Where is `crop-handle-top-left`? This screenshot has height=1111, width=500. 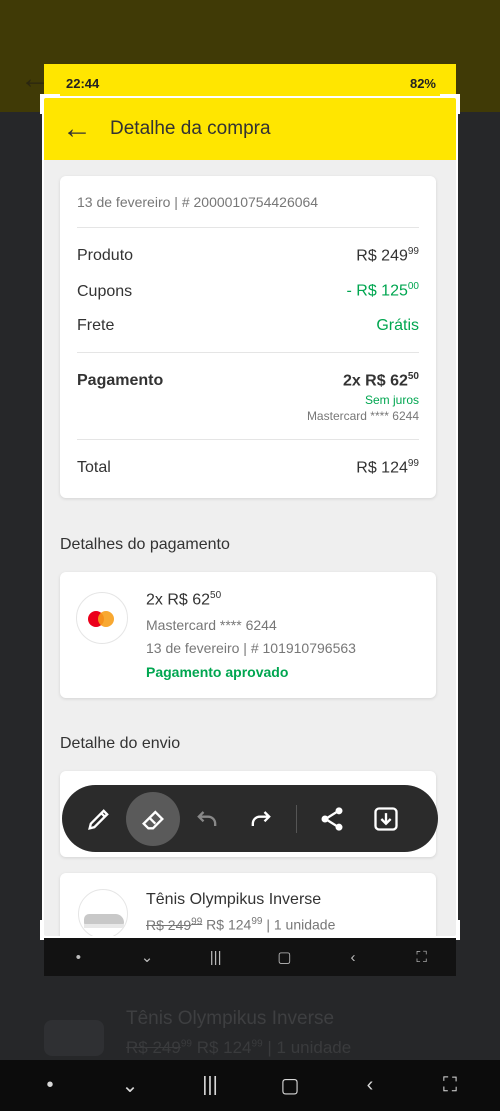
crop-handle-top-left is located at coordinates (50, 104).